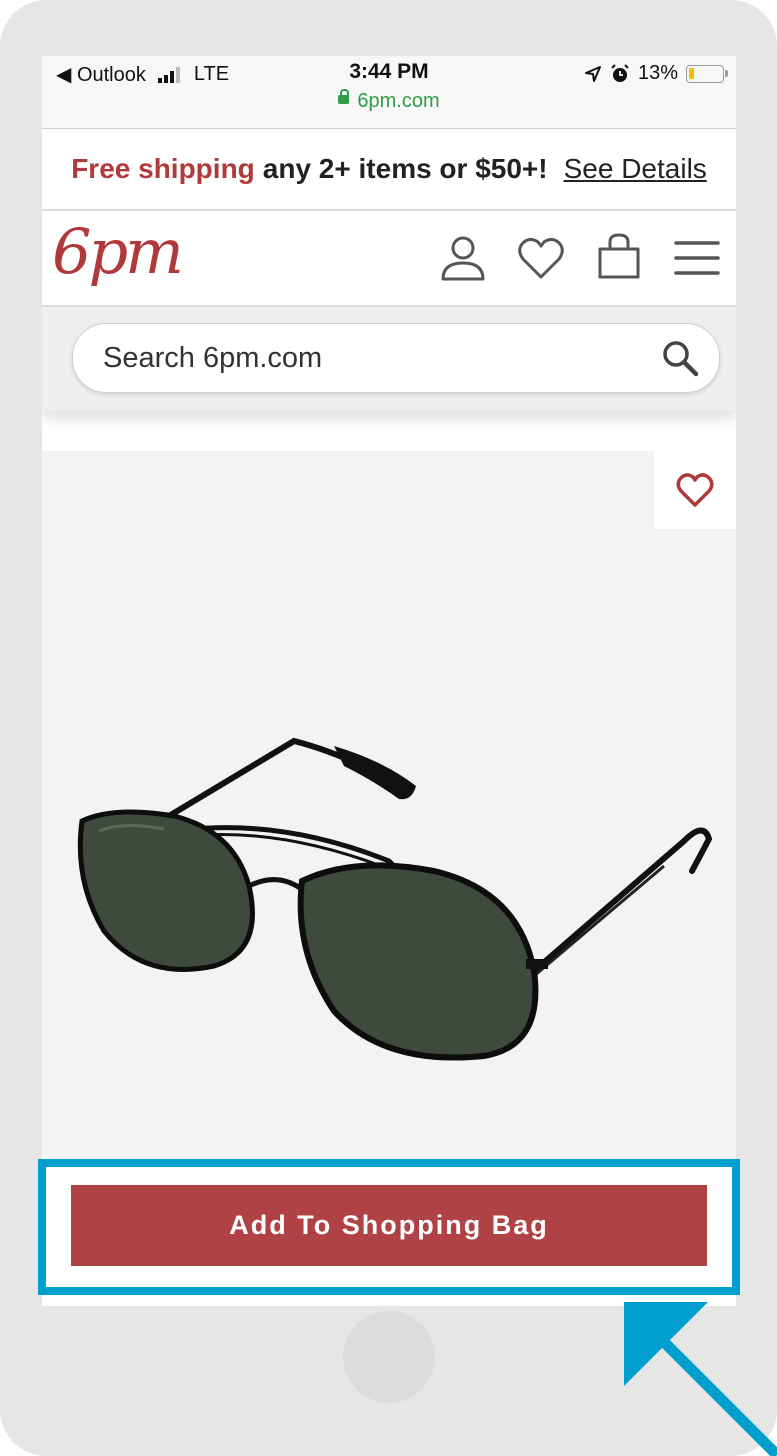 Image resolution: width=777 pixels, height=1456 pixels. I want to click on search-icon, so click(680, 358).